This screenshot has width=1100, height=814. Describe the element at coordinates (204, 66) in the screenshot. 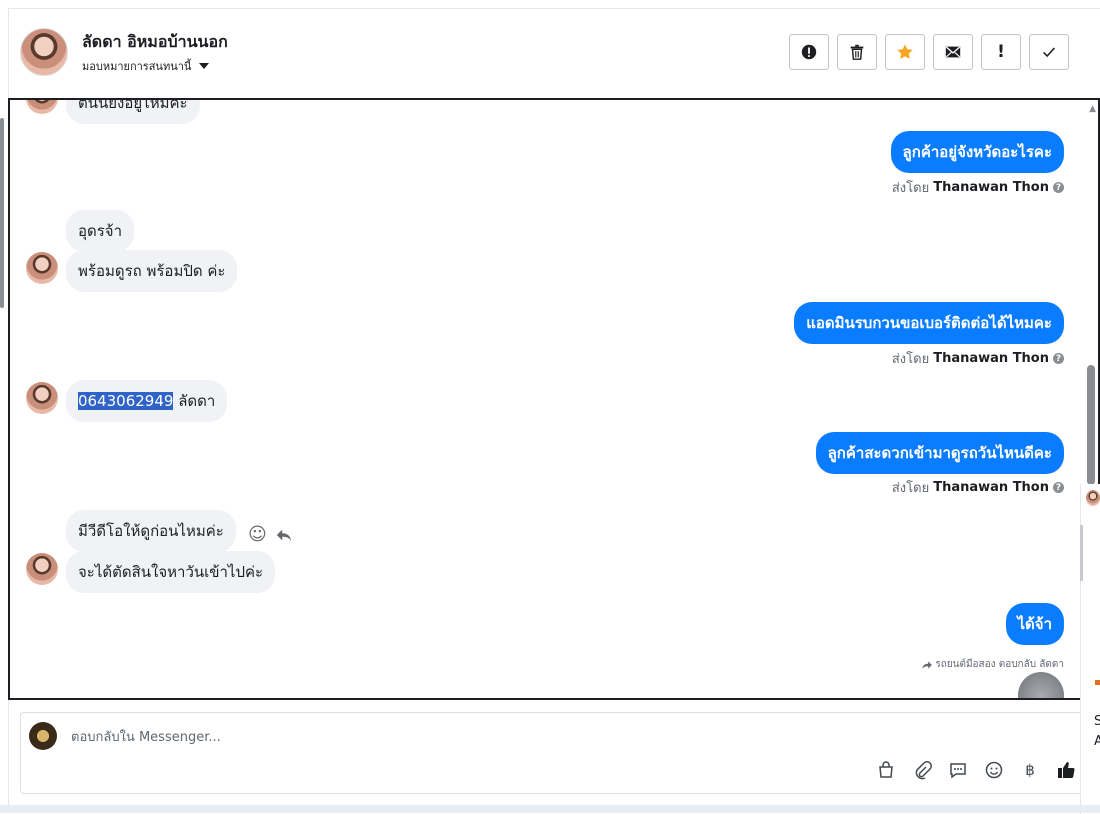

I see `caret-down-icon` at that location.